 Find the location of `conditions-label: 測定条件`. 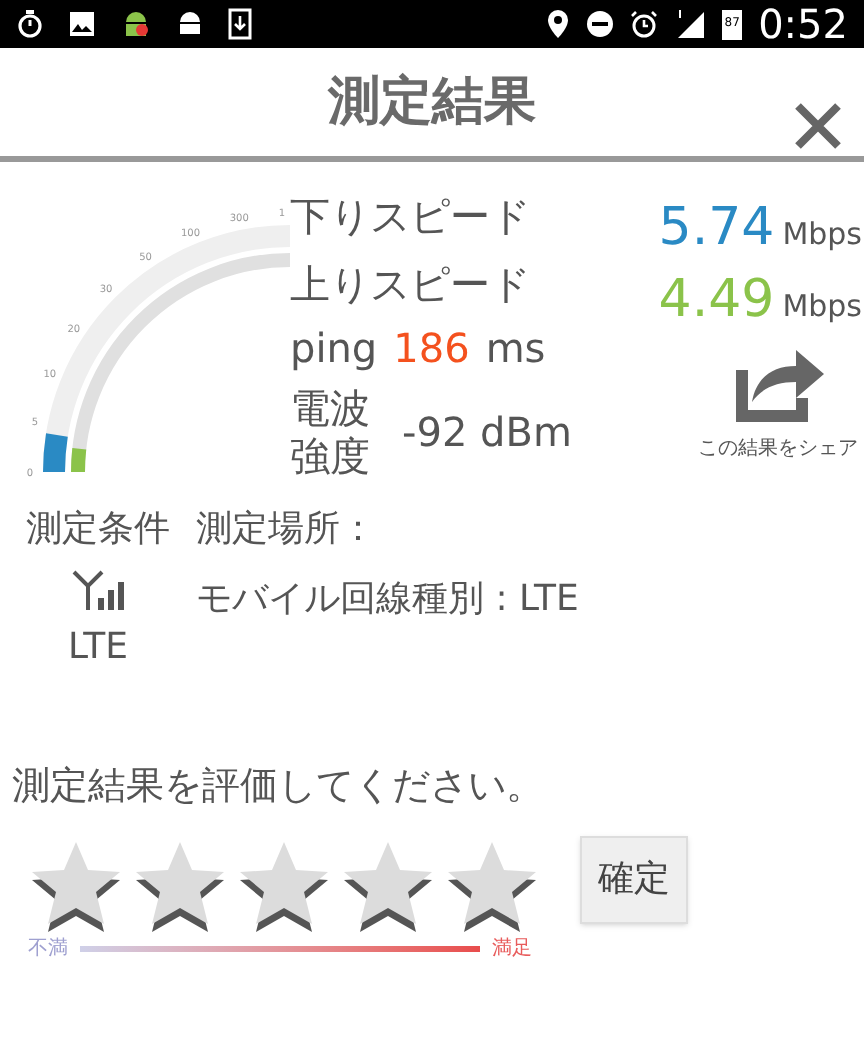

conditions-label: 測定条件 is located at coordinates (98, 530).